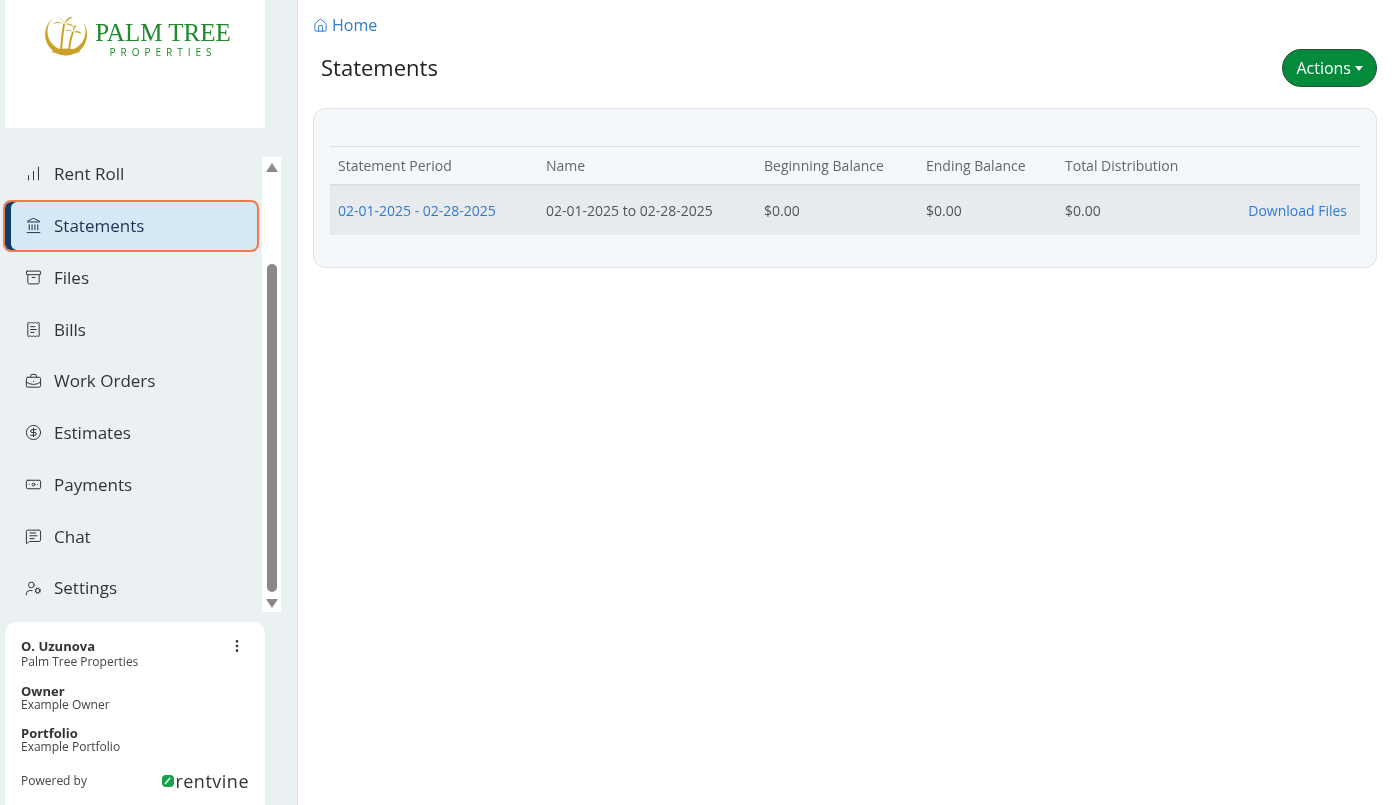  Describe the element at coordinates (647, 209) in the screenshot. I see `table-cell: 02-01-2025 to 02-28-2025` at that location.